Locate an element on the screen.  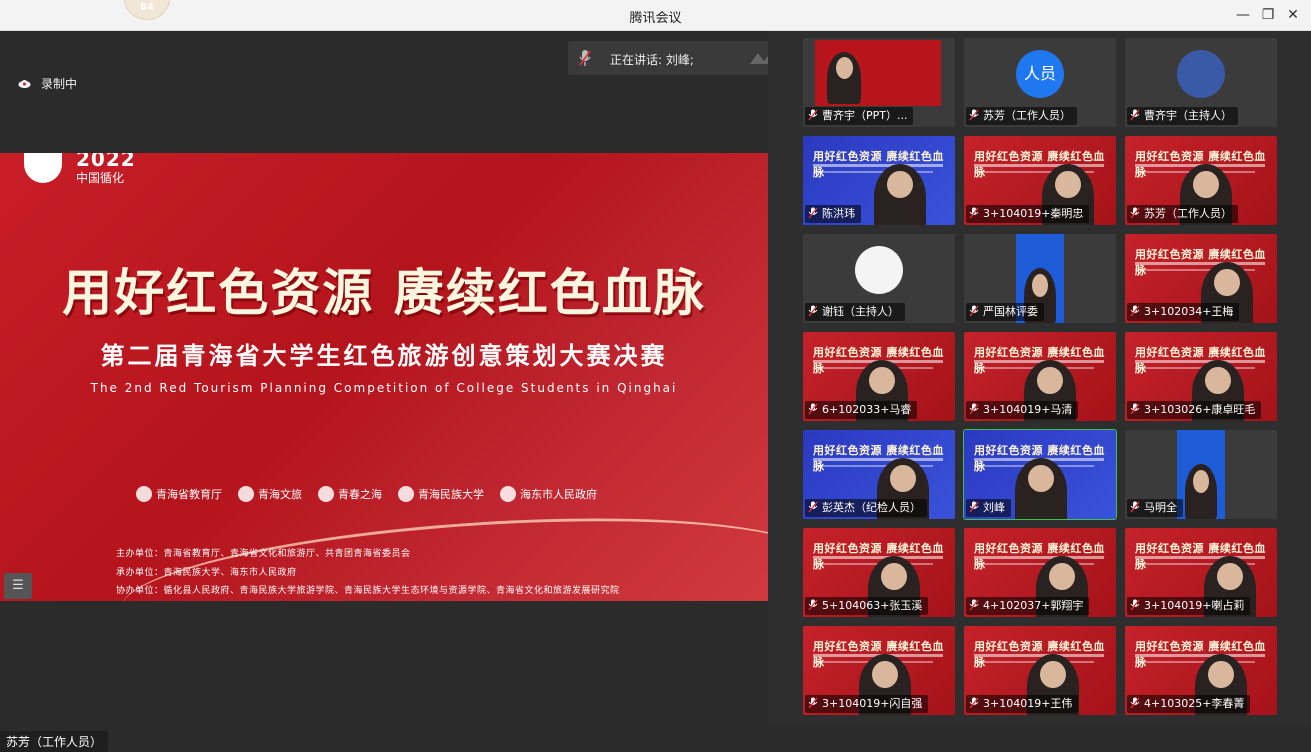
event-emblem-icon is located at coordinates (43, 168).